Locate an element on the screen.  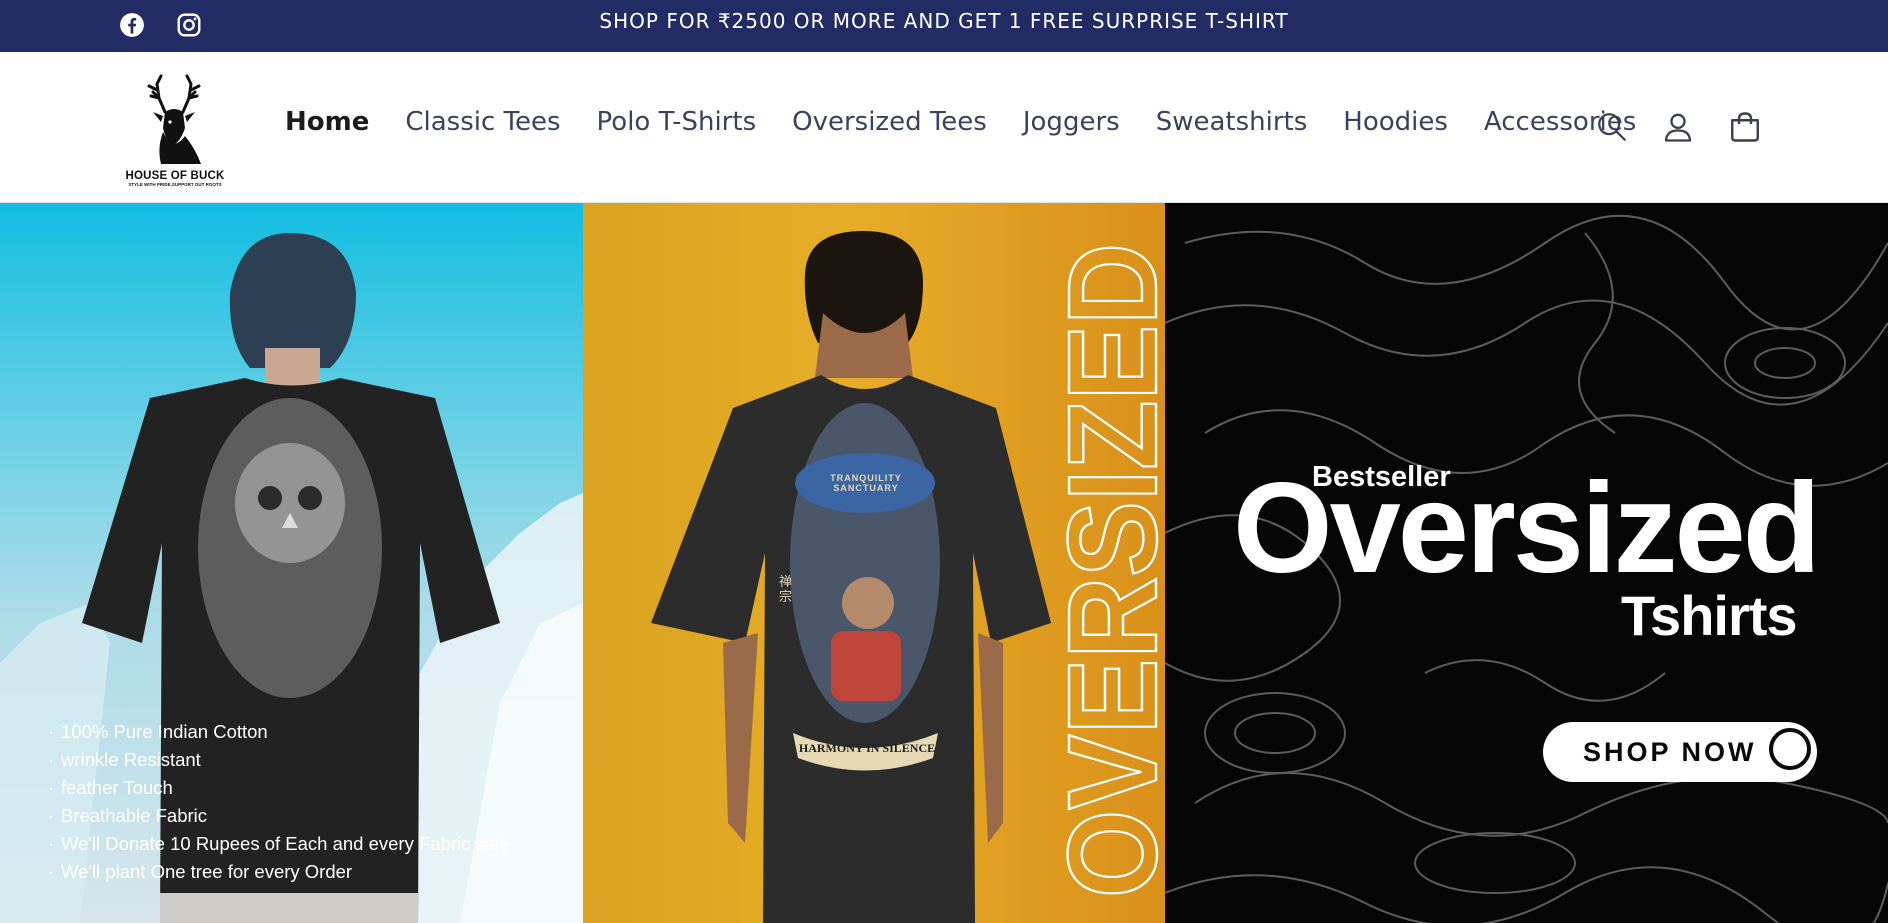
shirt-print-top-text: TRANQUILITY SANCTUARY is located at coordinates (866, 483).